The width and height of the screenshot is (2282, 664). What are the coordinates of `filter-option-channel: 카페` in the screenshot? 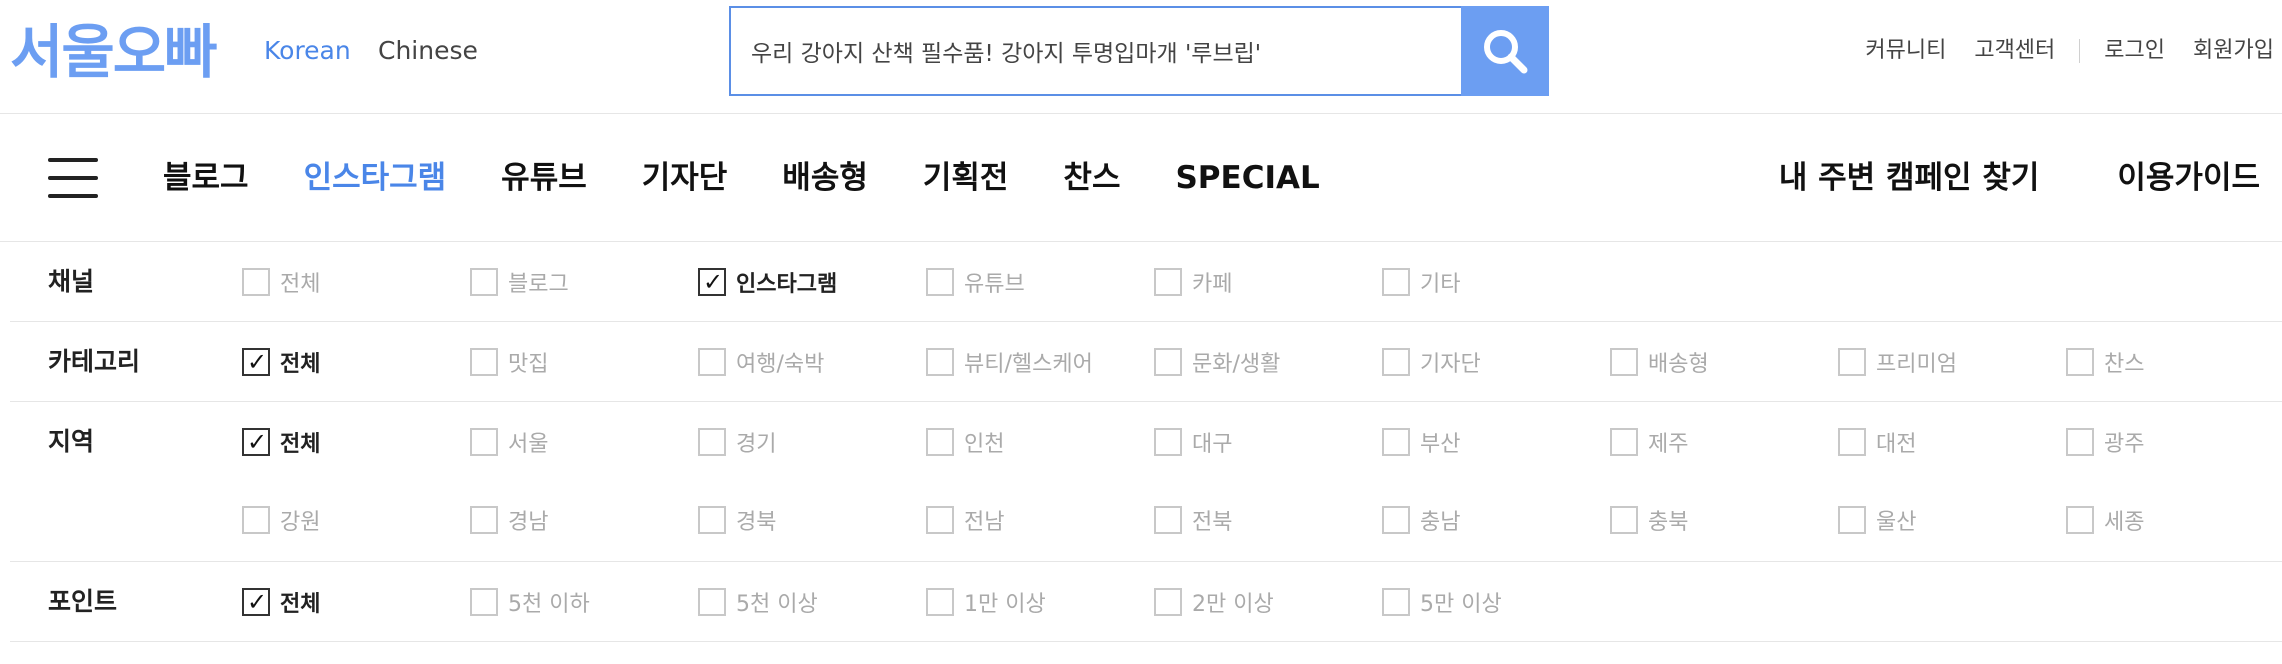 It's located at (1268, 282).